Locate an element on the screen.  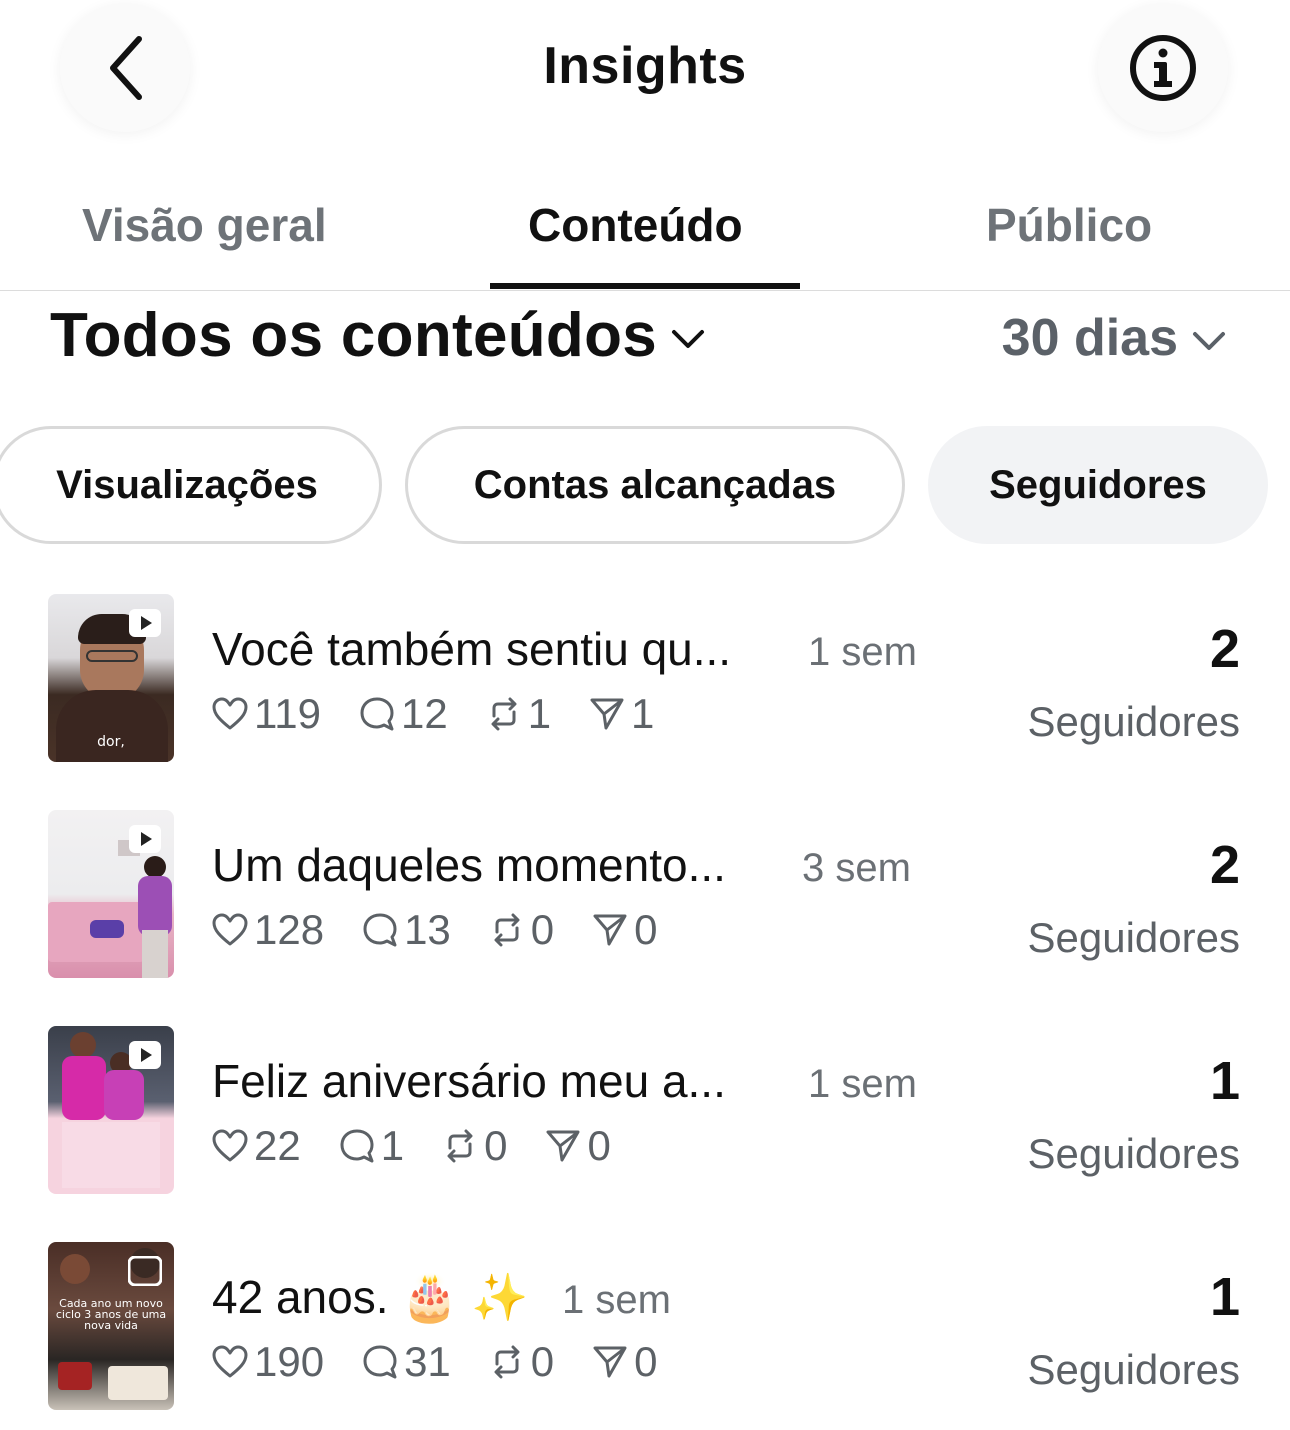
filter-row: Todos os conteúdos 30 dias is located at coordinates (645, 340).